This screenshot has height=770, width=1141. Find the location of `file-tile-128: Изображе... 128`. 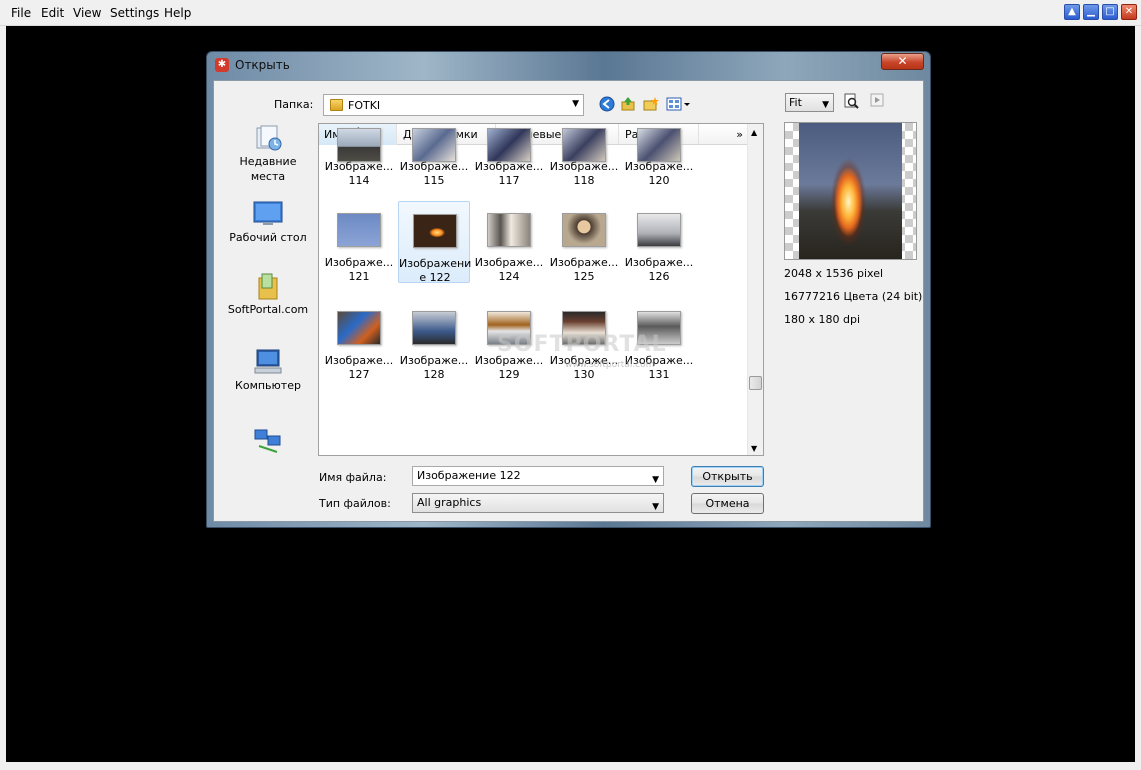

file-tile-128: Изображе... 128 is located at coordinates (434, 340).